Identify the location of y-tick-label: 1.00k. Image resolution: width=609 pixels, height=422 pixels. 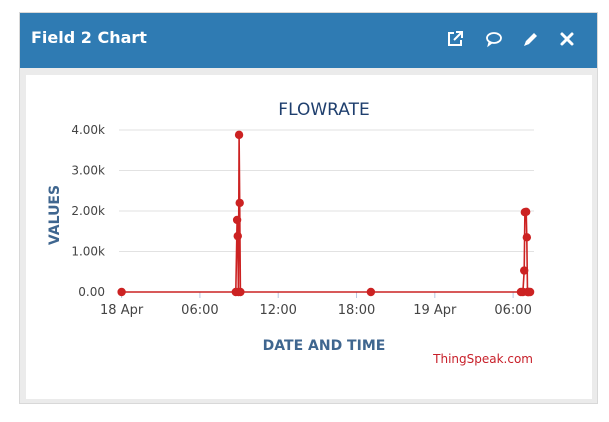
(88, 252).